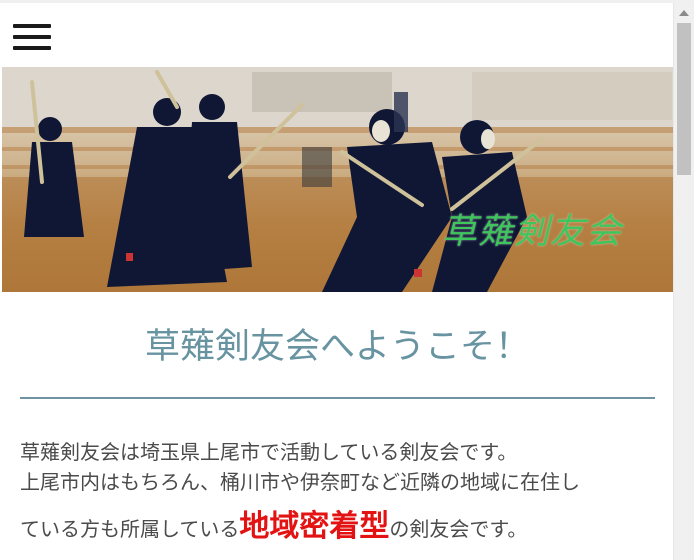 Image resolution: width=694 pixels, height=560 pixels. I want to click on welcome-heading: 草薙剣友会へようこそ！, so click(337, 347).